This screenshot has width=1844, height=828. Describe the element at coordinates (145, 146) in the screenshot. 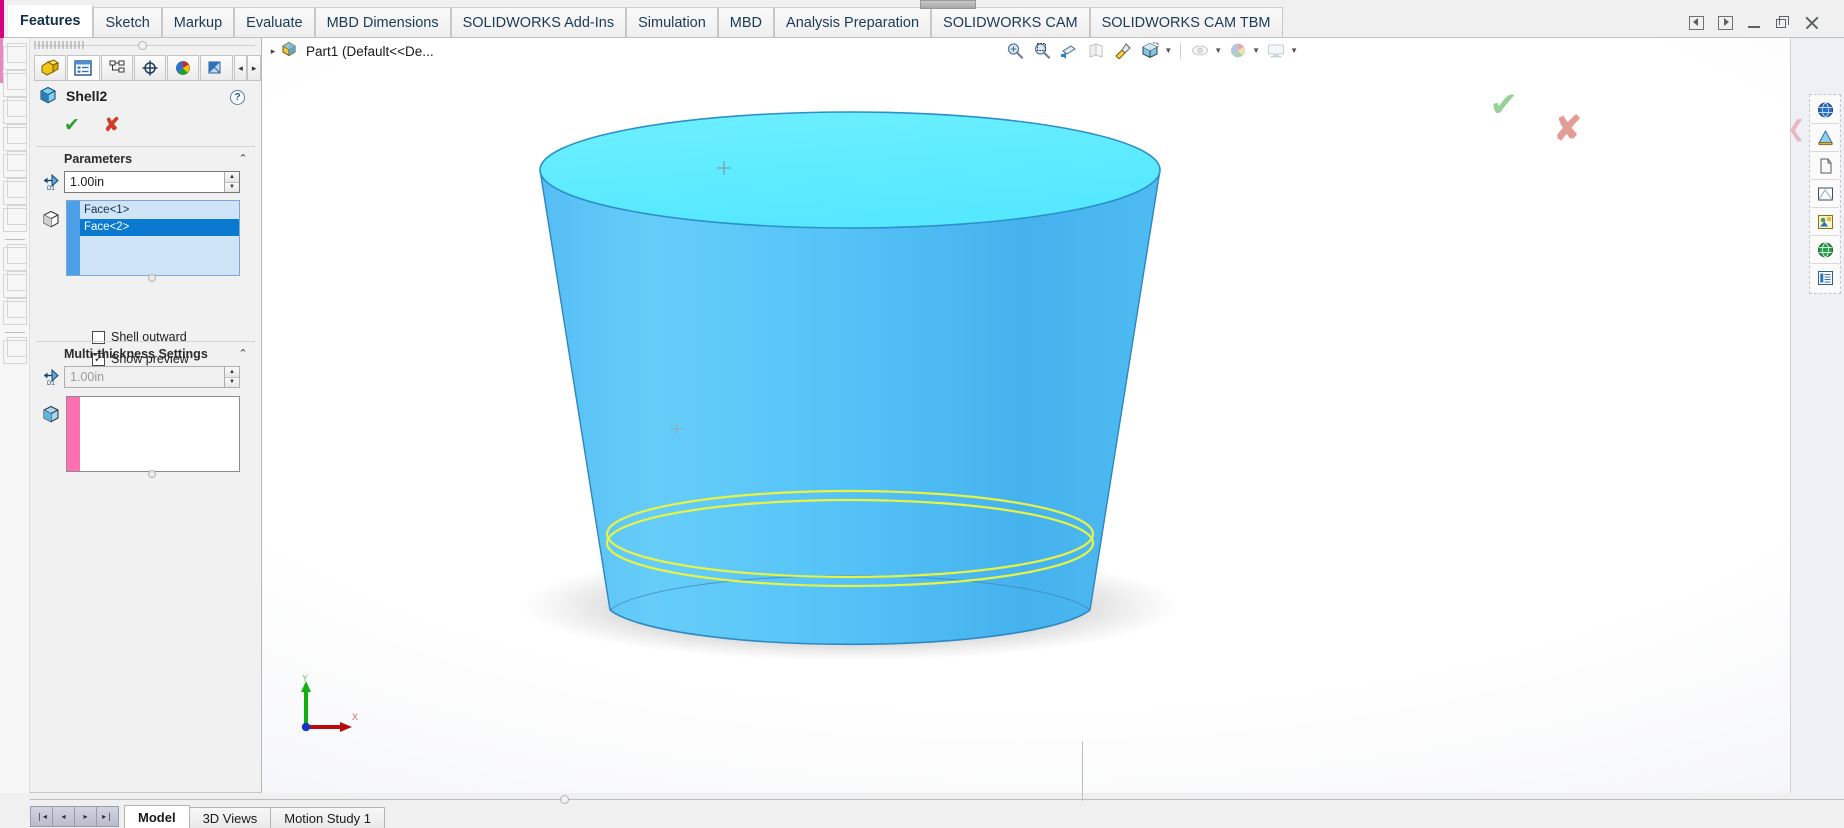

I see `parameters-divider` at that location.